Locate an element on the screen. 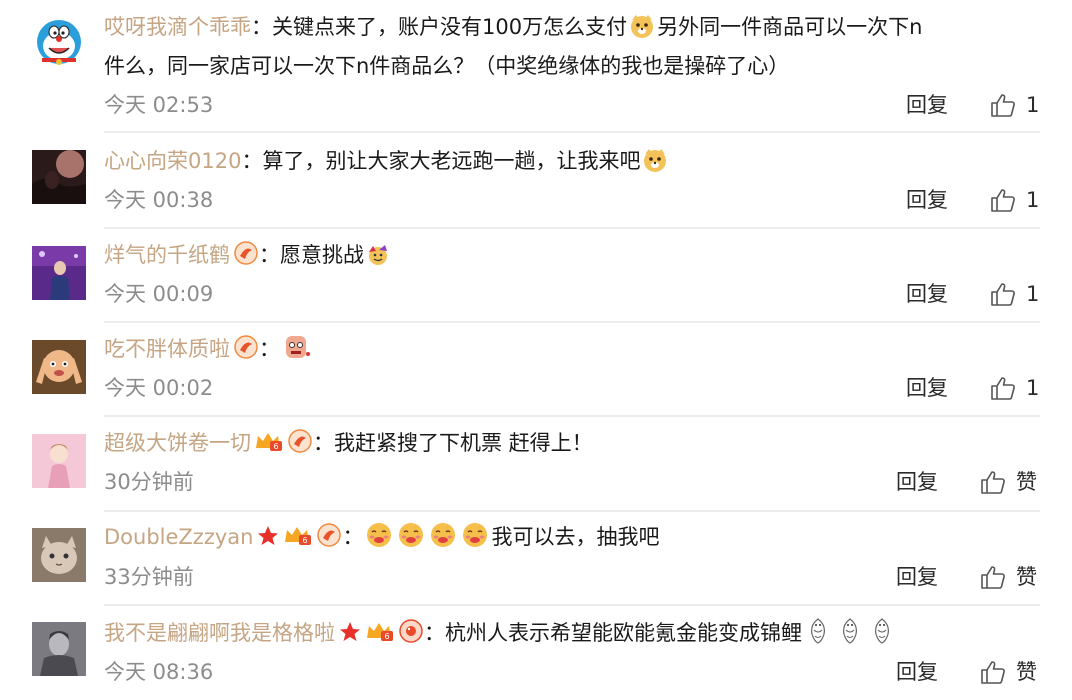 The height and width of the screenshot is (700, 1072). username-link: 心心向荣0120 is located at coordinates (172, 161).